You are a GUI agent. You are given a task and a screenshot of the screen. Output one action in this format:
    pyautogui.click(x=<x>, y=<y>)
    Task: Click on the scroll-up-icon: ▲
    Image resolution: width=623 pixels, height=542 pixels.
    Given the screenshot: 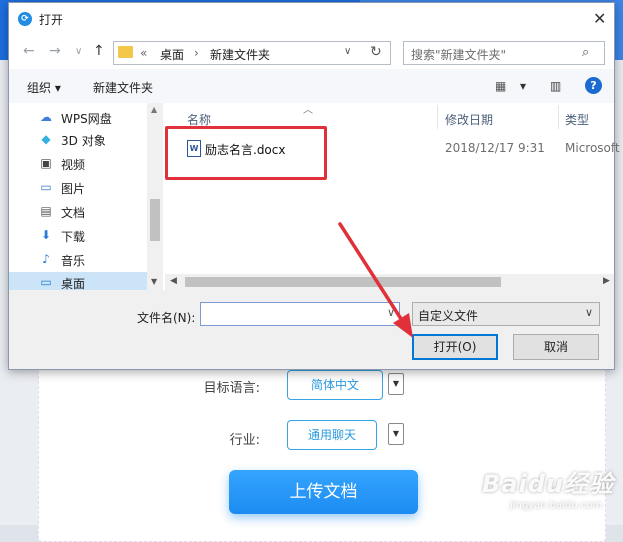 What is the action you would take?
    pyautogui.click(x=154, y=109)
    